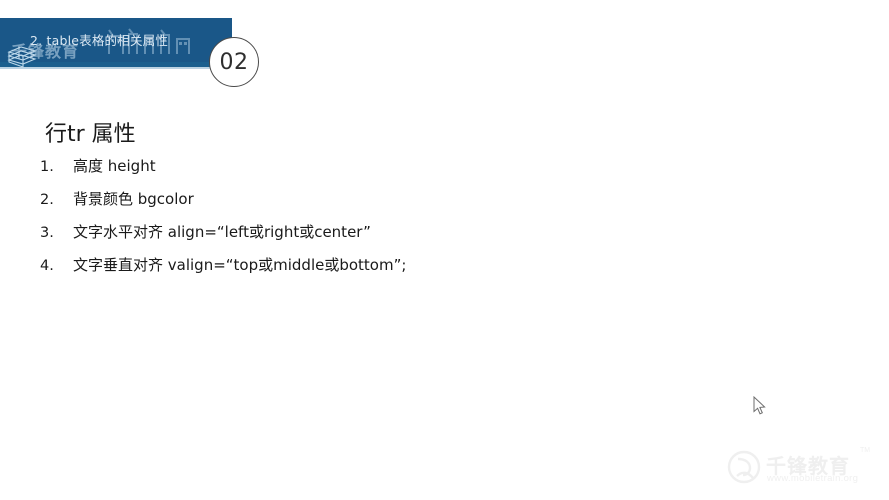 This screenshot has height=500, width=889. What do you see at coordinates (744, 467) in the screenshot?
I see `qianfeng-logo-icon` at bounding box center [744, 467].